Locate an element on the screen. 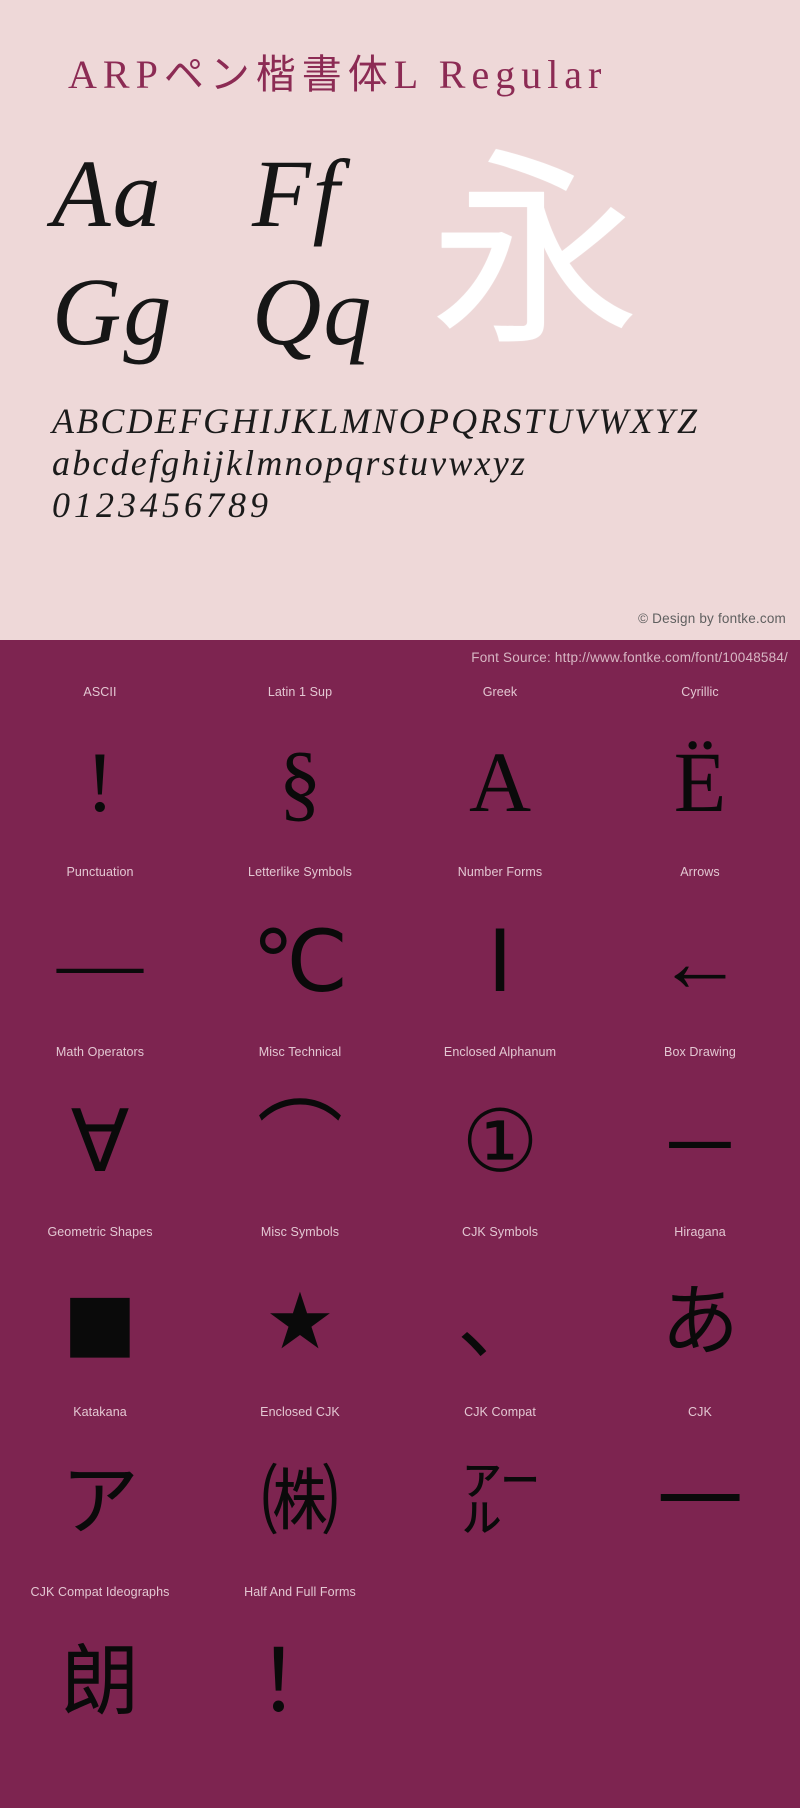 This screenshot has width=800, height=1808. unicode-block-glyph: ★ is located at coordinates (300, 1322).